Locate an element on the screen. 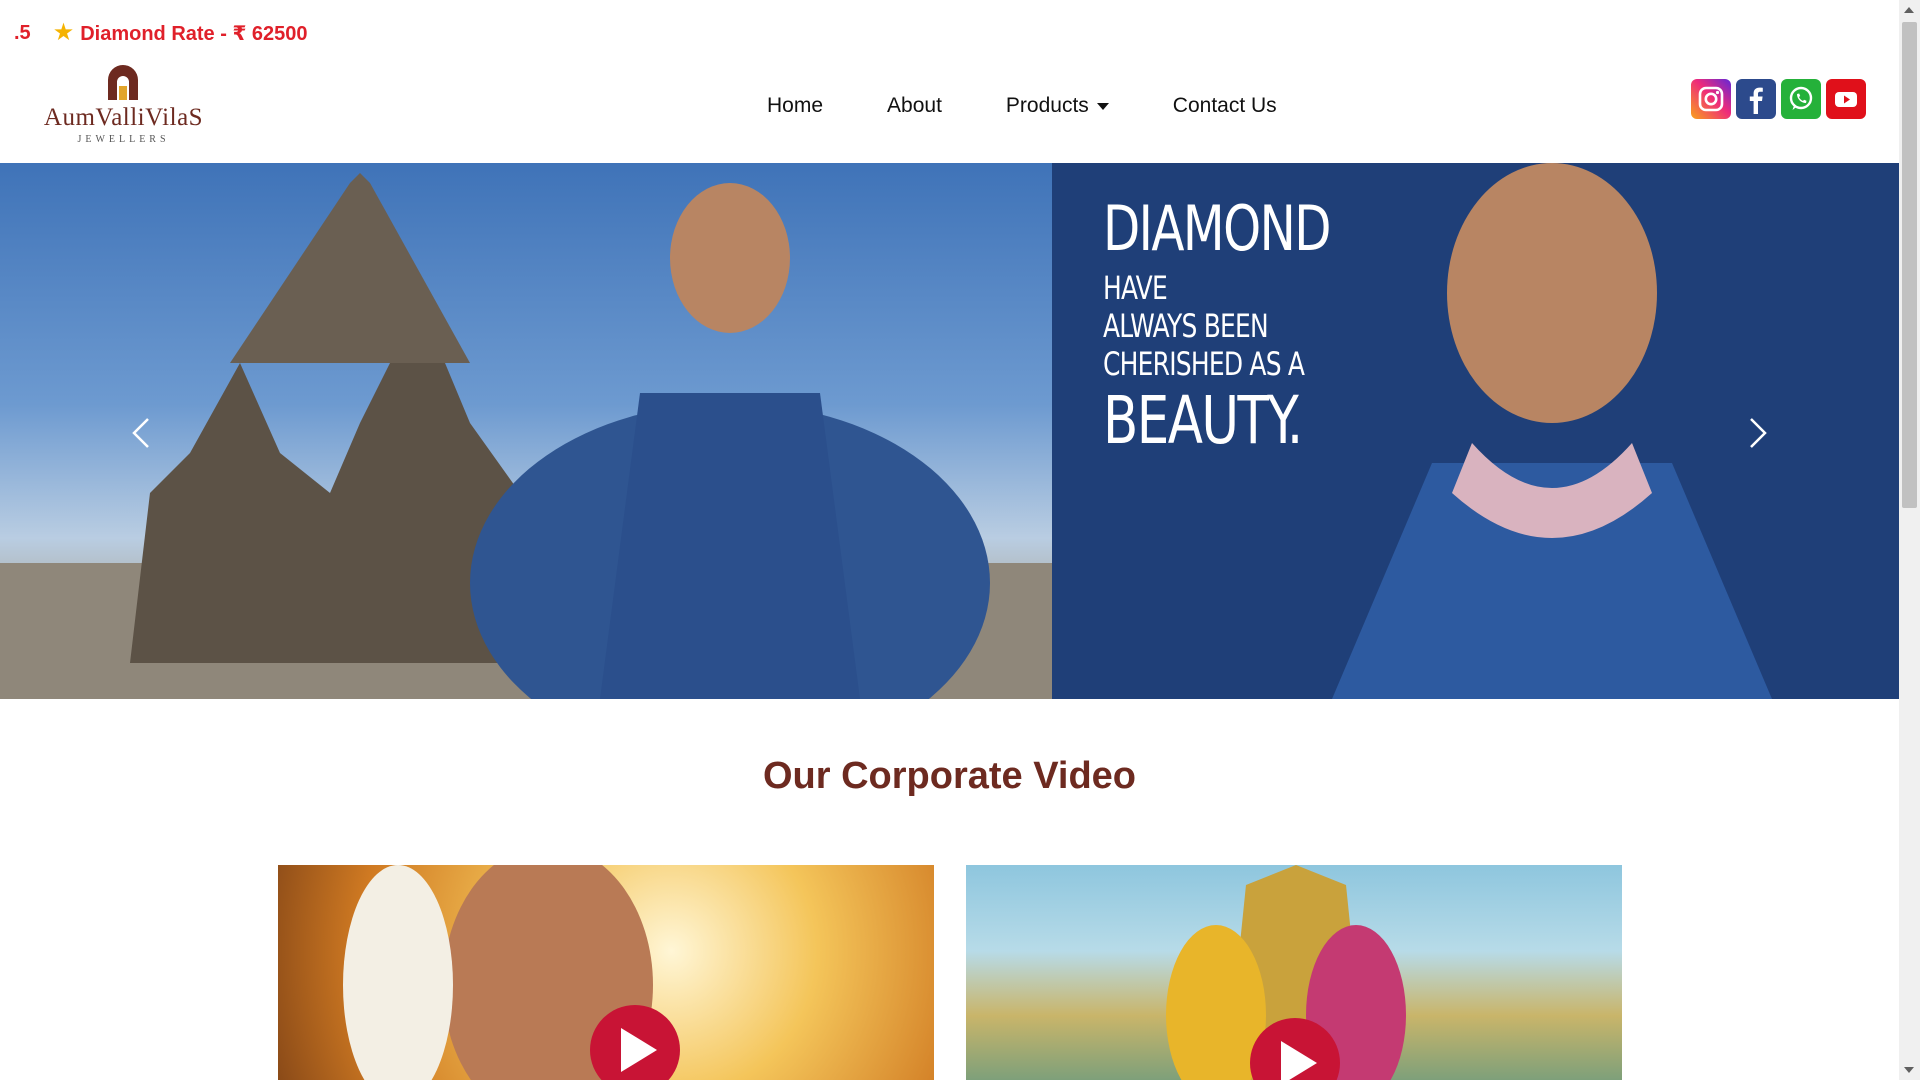 This screenshot has height=1080, width=1920. ticker-item-diamond-rate: ★ Diamond Rate - ₹ 62500 is located at coordinates (180, 33).